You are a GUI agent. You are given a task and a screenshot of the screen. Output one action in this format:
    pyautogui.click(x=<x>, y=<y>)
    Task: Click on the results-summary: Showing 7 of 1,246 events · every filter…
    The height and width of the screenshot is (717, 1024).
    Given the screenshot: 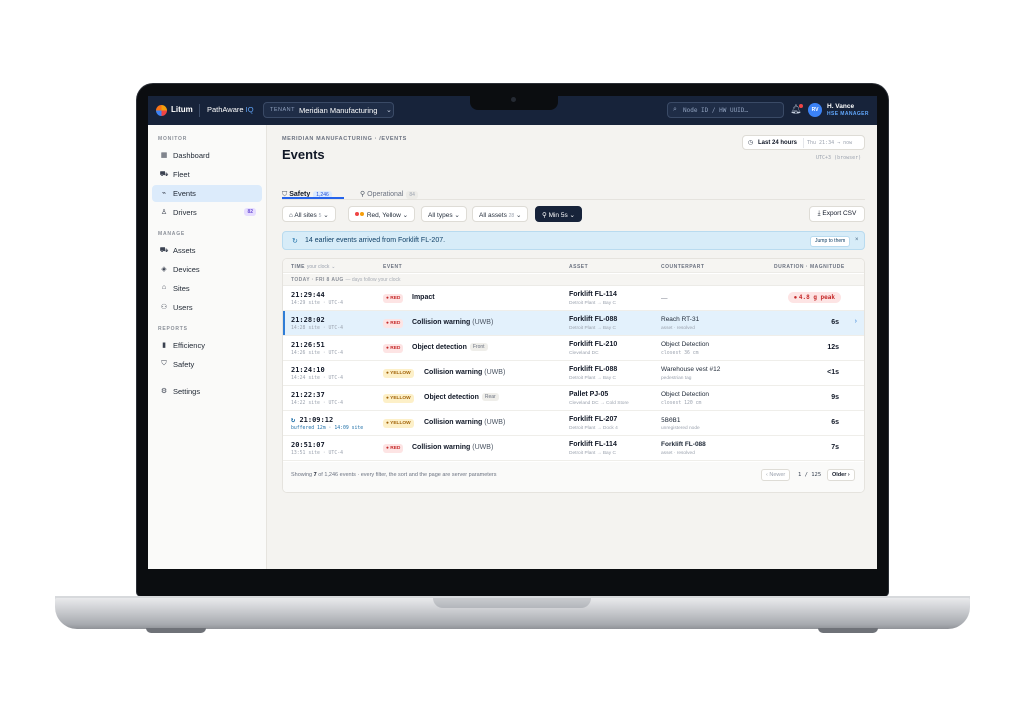 What is the action you would take?
    pyautogui.click(x=393, y=475)
    